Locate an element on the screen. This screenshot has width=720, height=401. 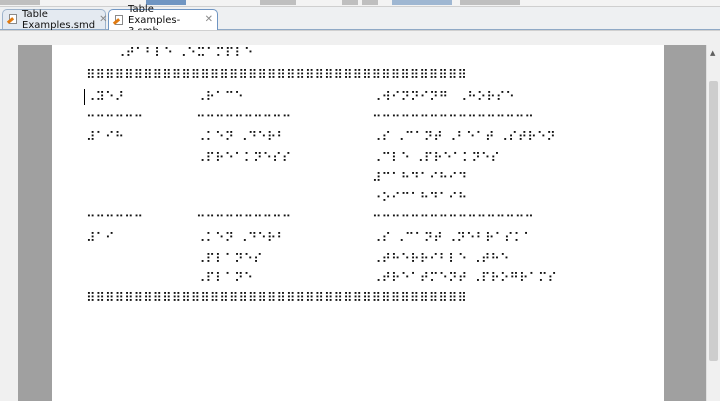
braille-table-cell: ⠼⠉⠁⠓⠙⠁⠊⠓⠊⠙ is located at coordinates (420, 178).